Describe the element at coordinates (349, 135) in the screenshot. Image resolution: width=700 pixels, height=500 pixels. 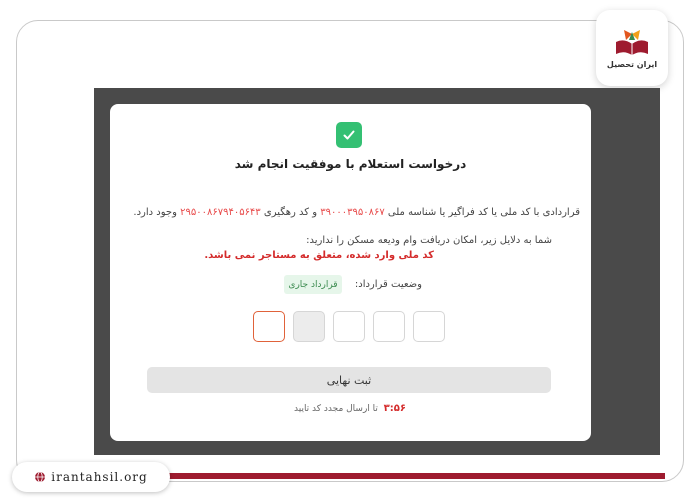
I see `check-icon` at that location.